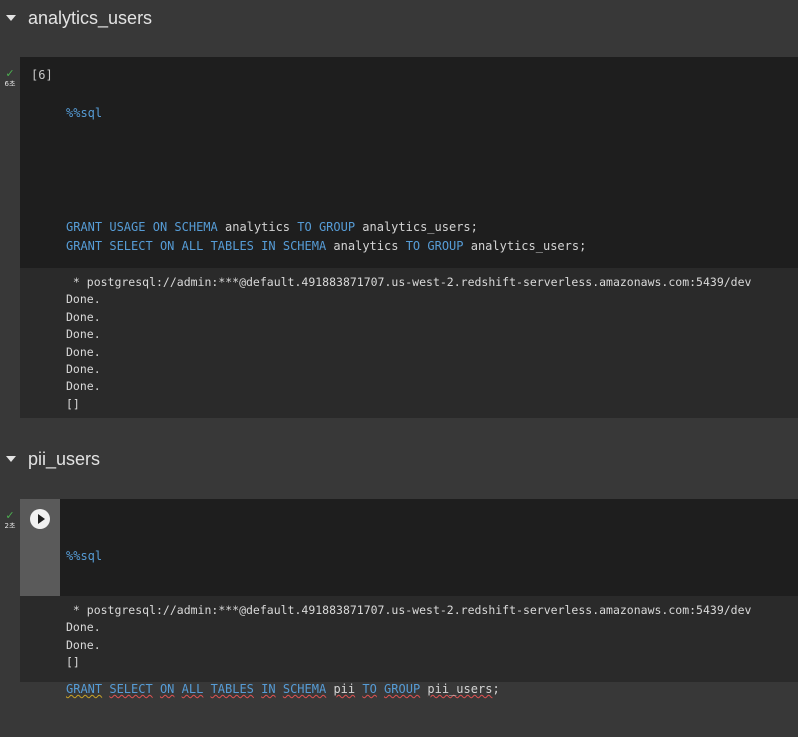 This screenshot has width=798, height=737. Describe the element at coordinates (90, 17) in the screenshot. I see `section-title: analytics_users` at that location.